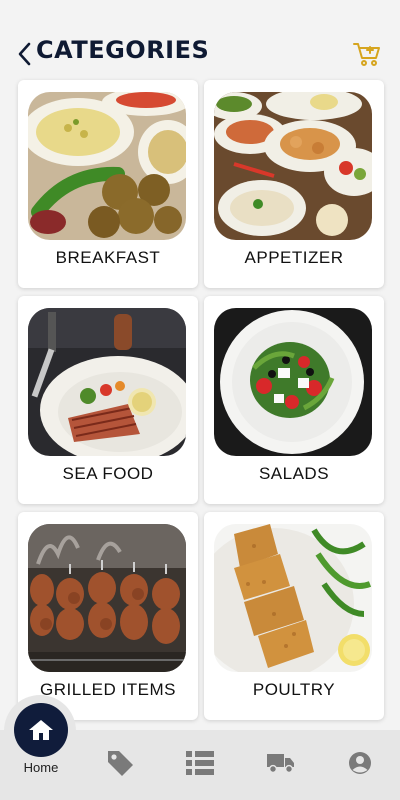 This screenshot has width=400, height=800. I want to click on category-card-poultry: POULTRY, so click(294, 616).